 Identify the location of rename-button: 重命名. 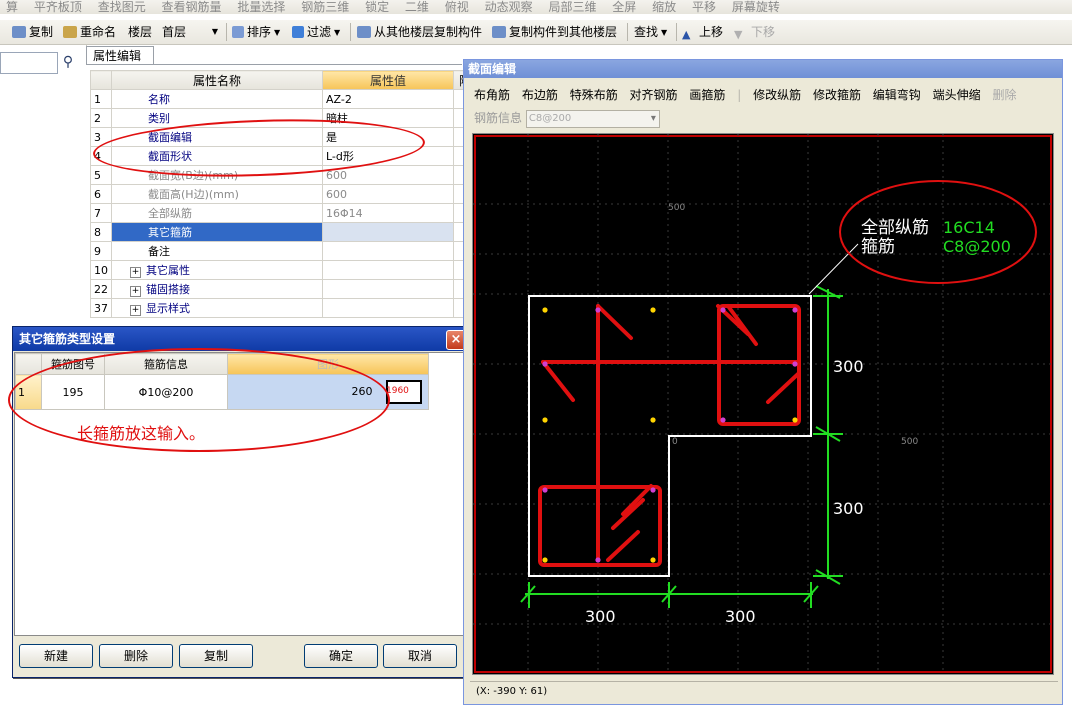
(89, 32).